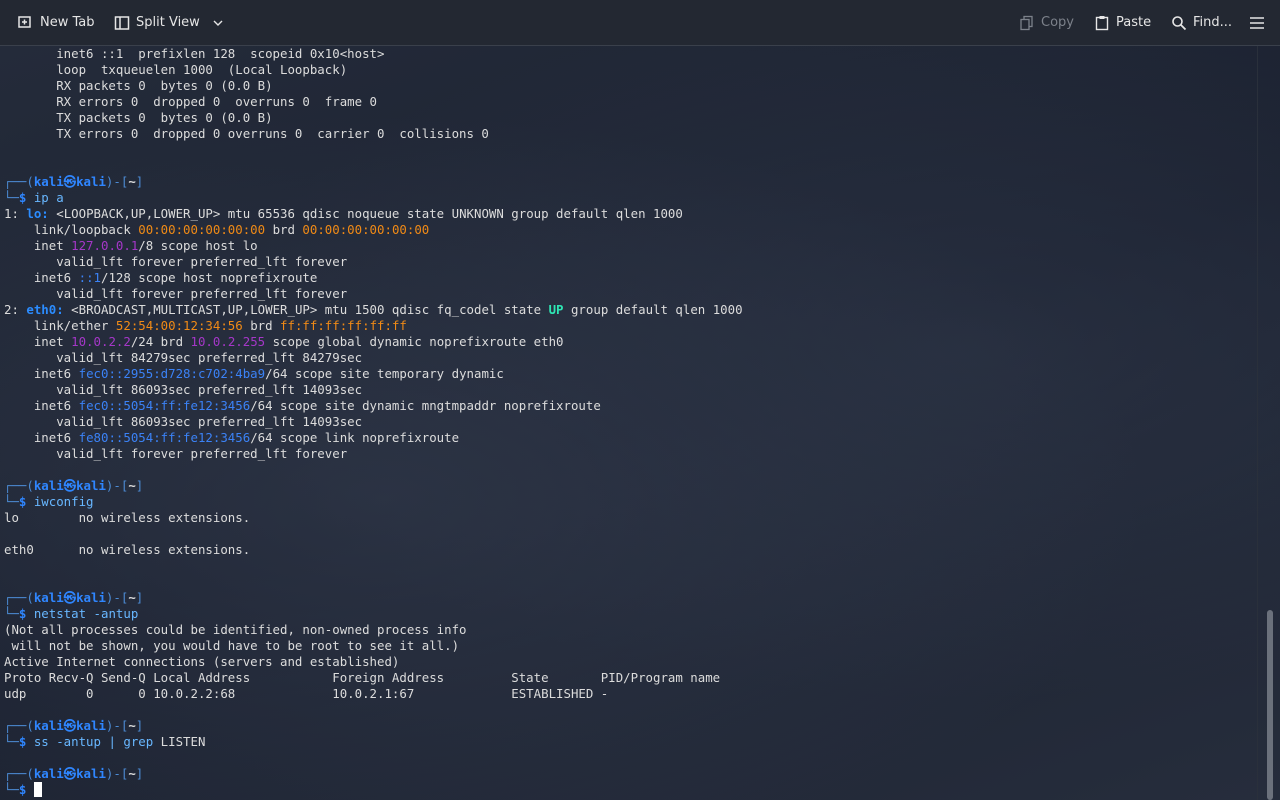 This screenshot has height=800, width=1280. Describe the element at coordinates (629, 86) in the screenshot. I see `terminal-line: RX packets 0 bytes 0 (0.0 B)` at that location.